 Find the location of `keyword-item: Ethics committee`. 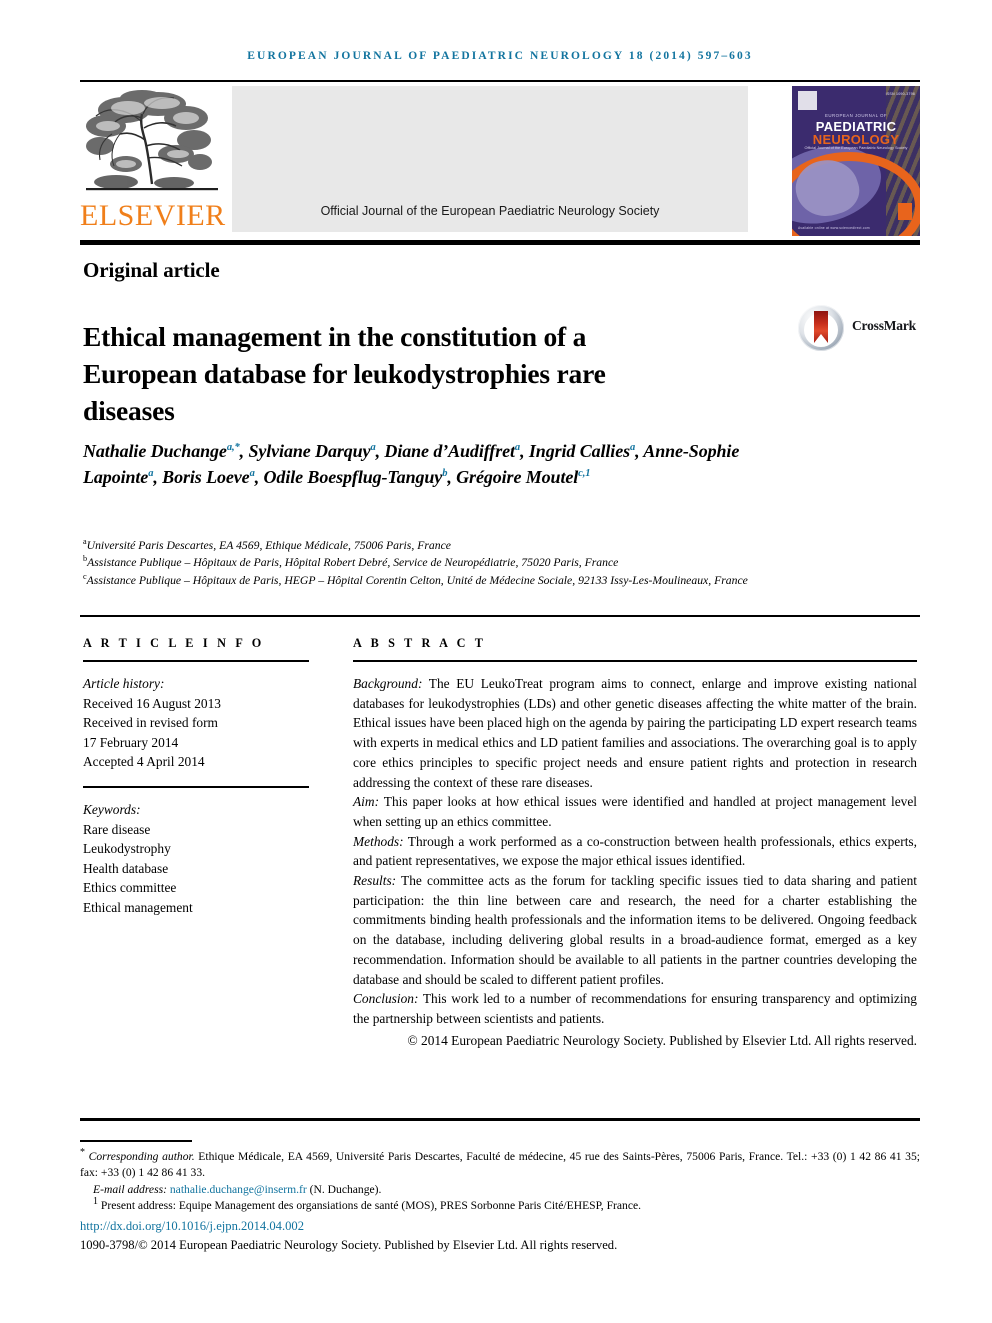

keyword-item: Ethics committee is located at coordinates (130, 888).